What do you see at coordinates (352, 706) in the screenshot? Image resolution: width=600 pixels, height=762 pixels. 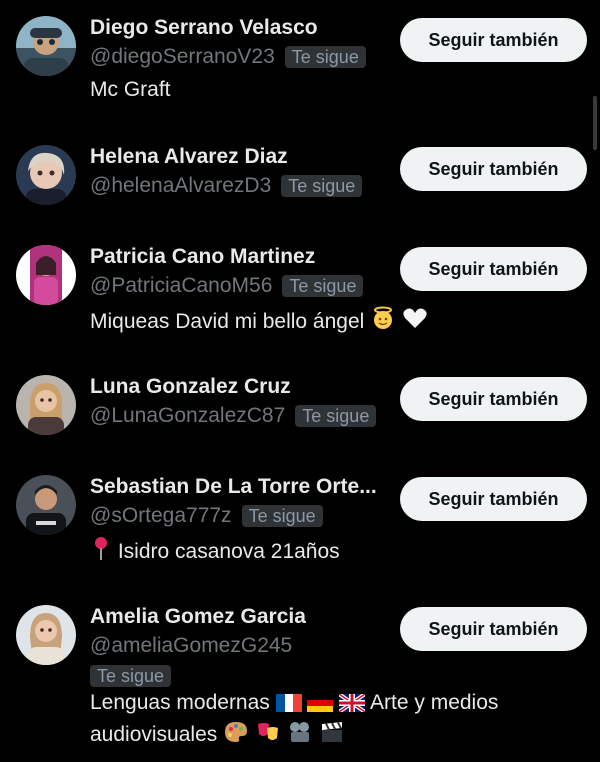 I see `uk-flag-icon` at bounding box center [352, 706].